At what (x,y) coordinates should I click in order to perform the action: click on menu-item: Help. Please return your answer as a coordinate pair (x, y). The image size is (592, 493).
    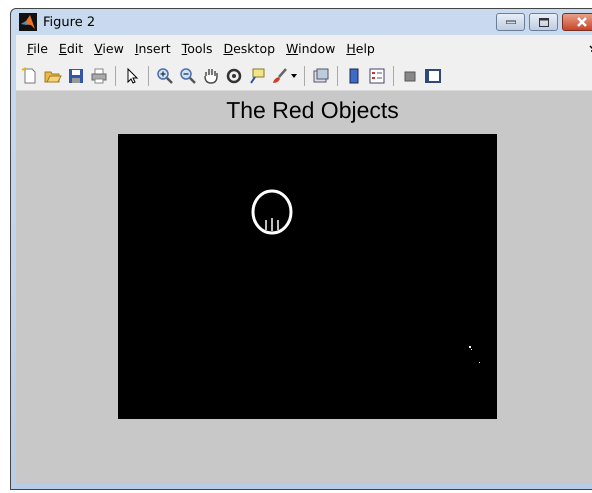
    Looking at the image, I should click on (361, 48).